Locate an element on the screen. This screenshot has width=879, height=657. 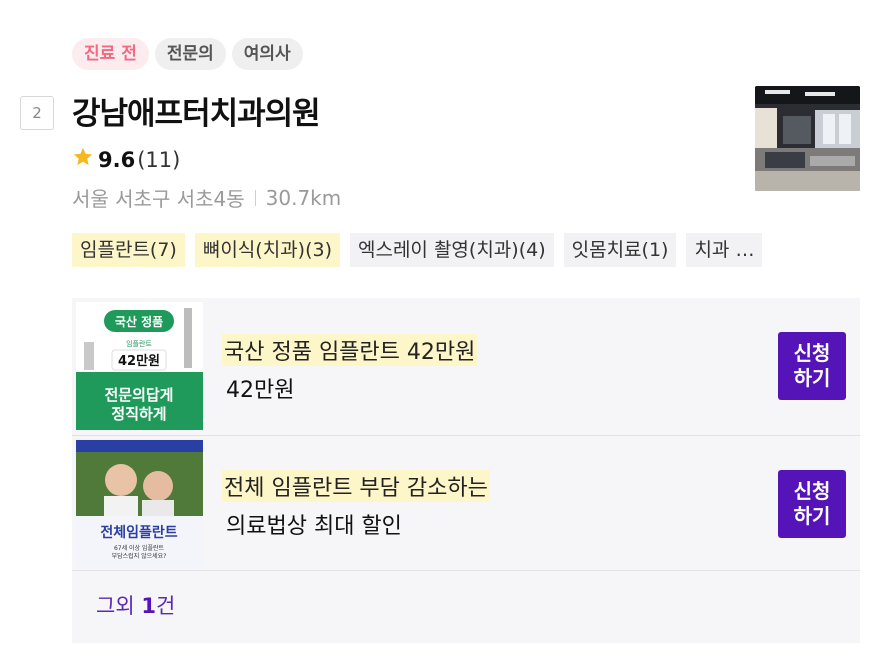
tag-bone-graft: 뼈이식(치과)(3) is located at coordinates (267, 250).